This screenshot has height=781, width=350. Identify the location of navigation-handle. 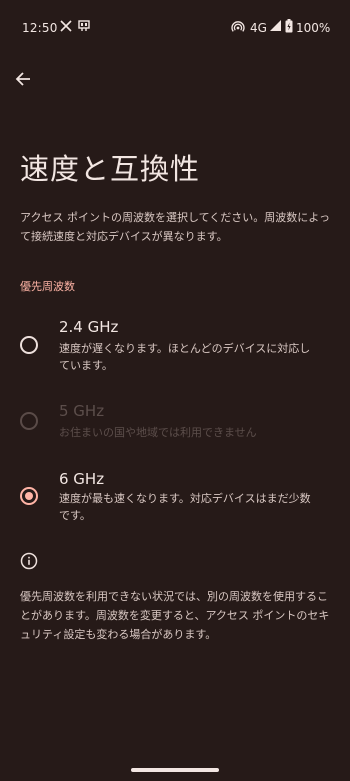
(175, 770).